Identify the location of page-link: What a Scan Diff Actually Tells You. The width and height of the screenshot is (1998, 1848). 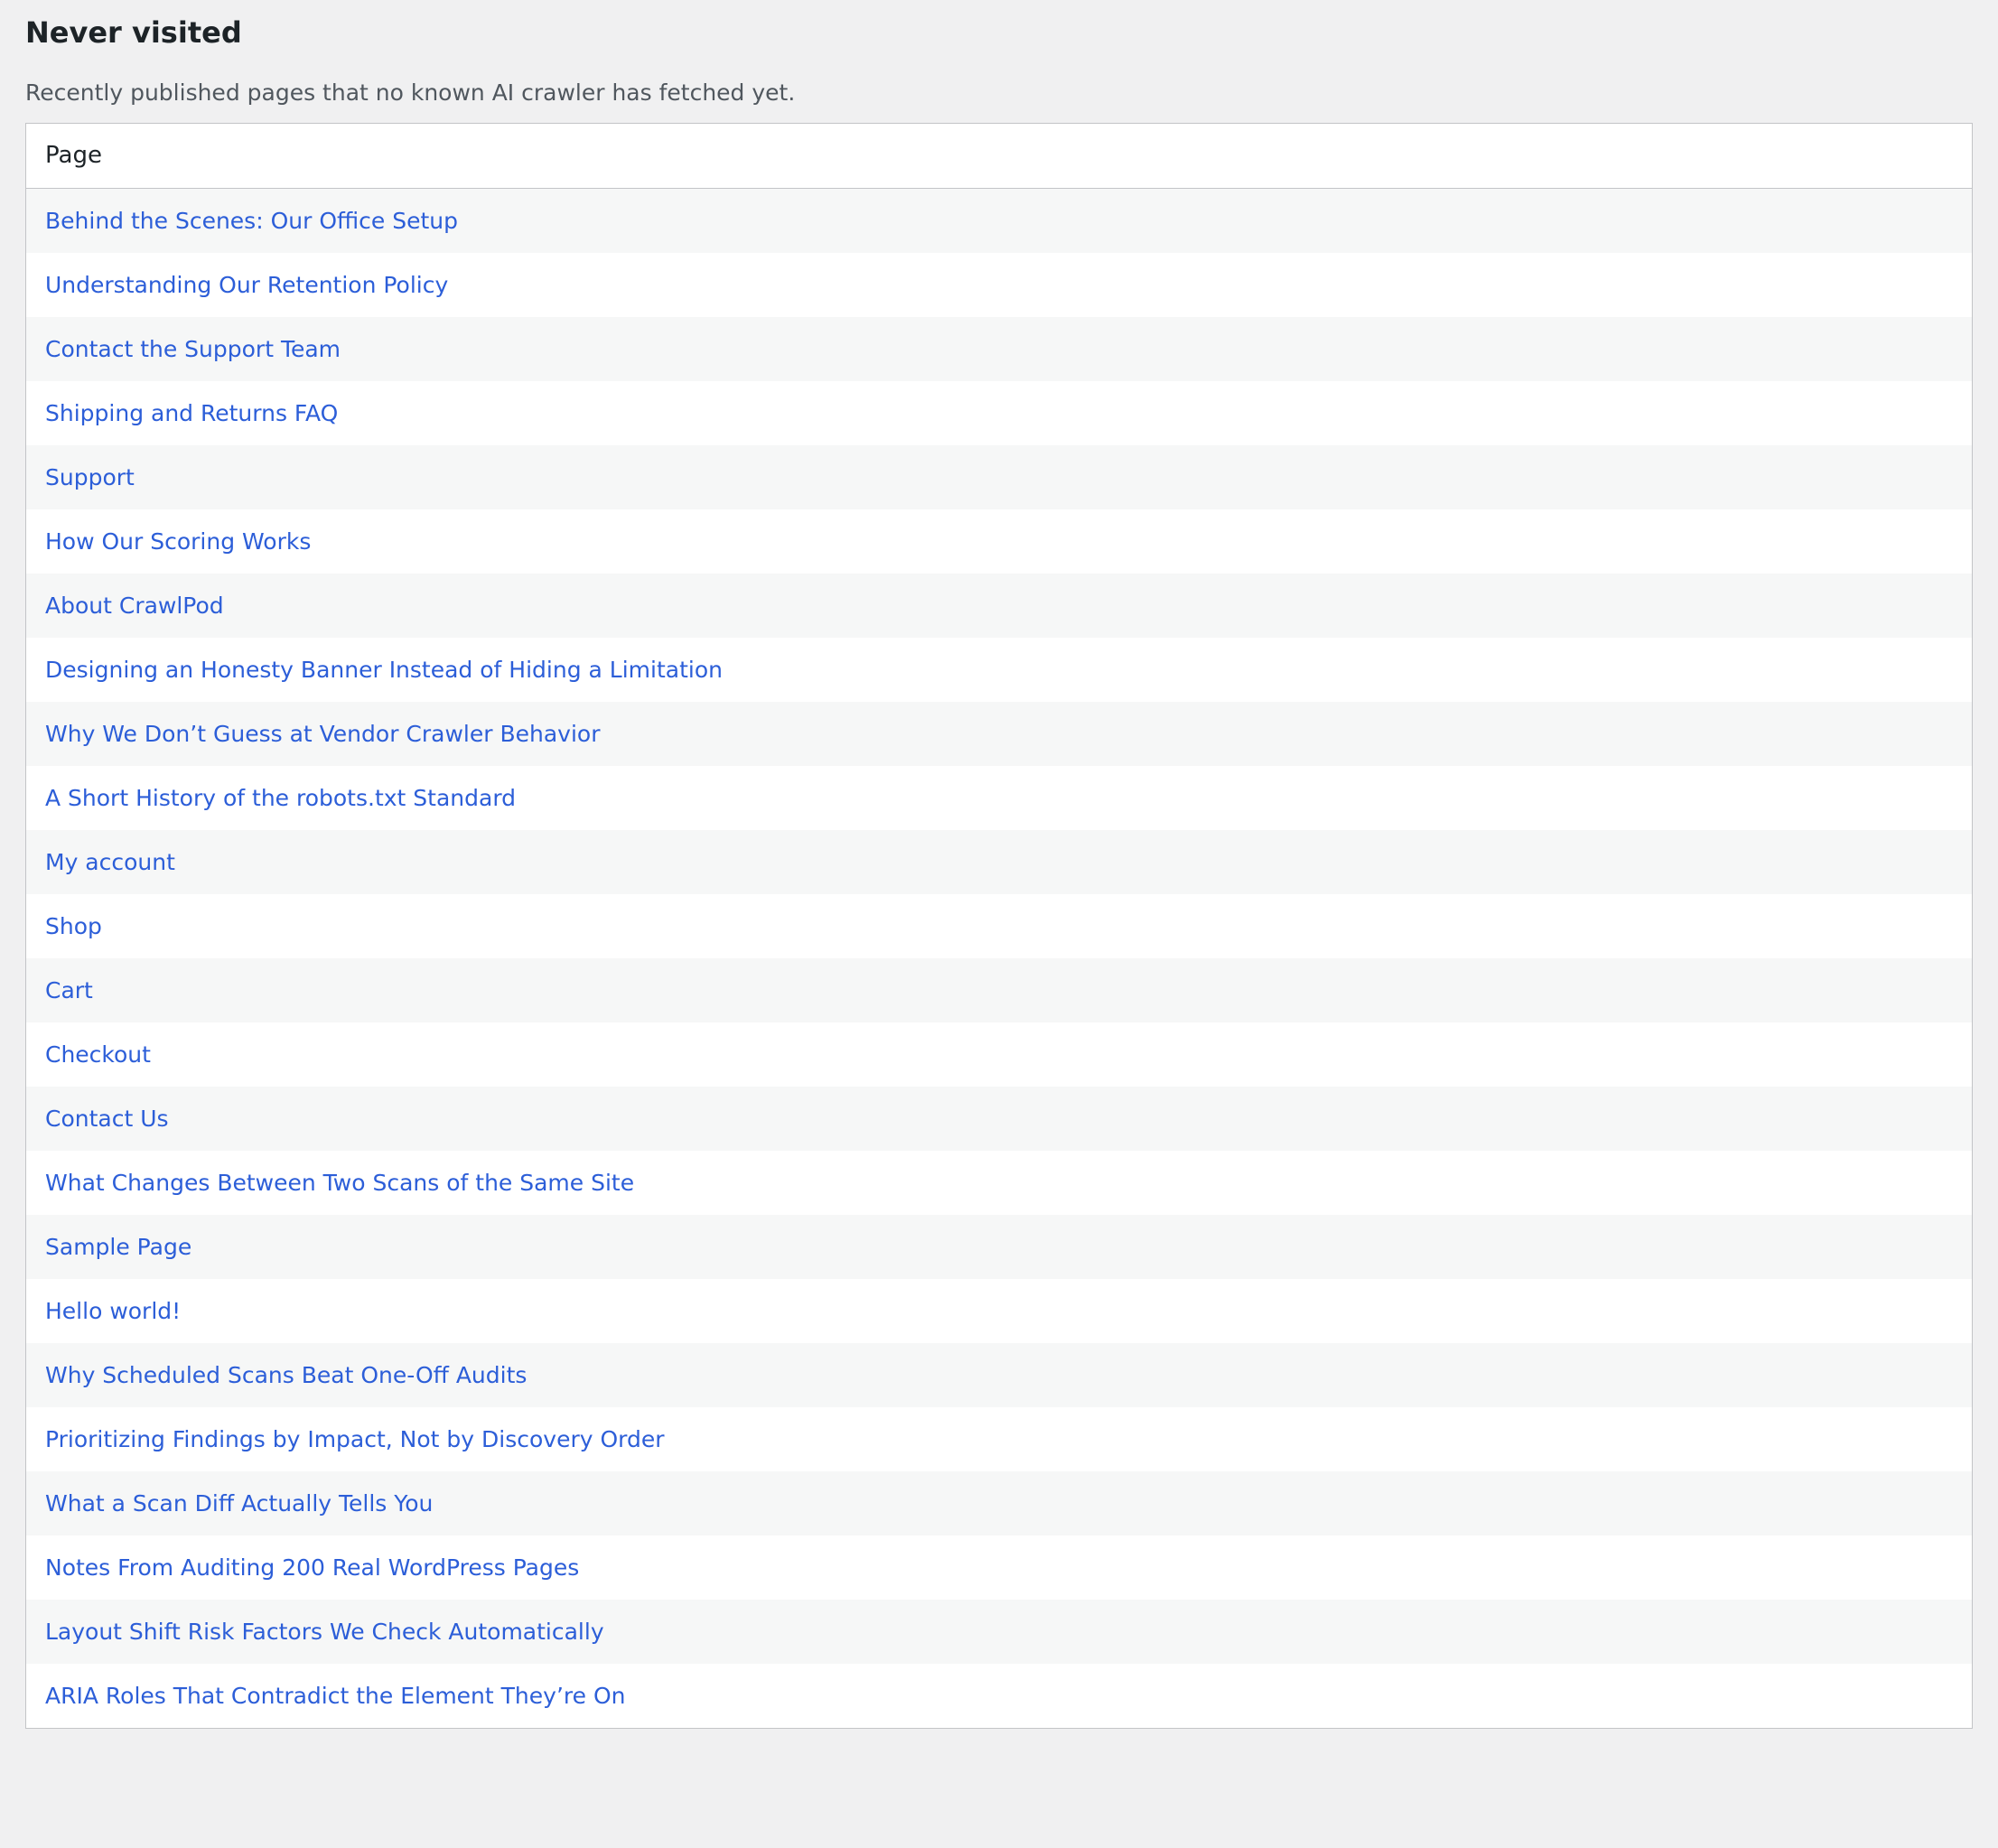
(239, 1503).